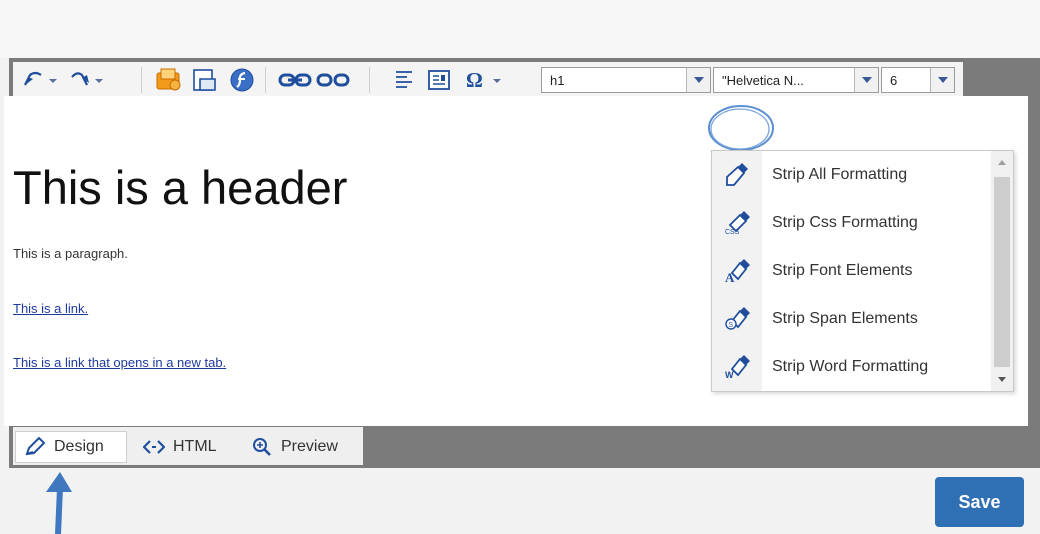 This screenshot has width=1040, height=534. What do you see at coordinates (474, 80) in the screenshot?
I see `svg-text: Ω` at bounding box center [474, 80].